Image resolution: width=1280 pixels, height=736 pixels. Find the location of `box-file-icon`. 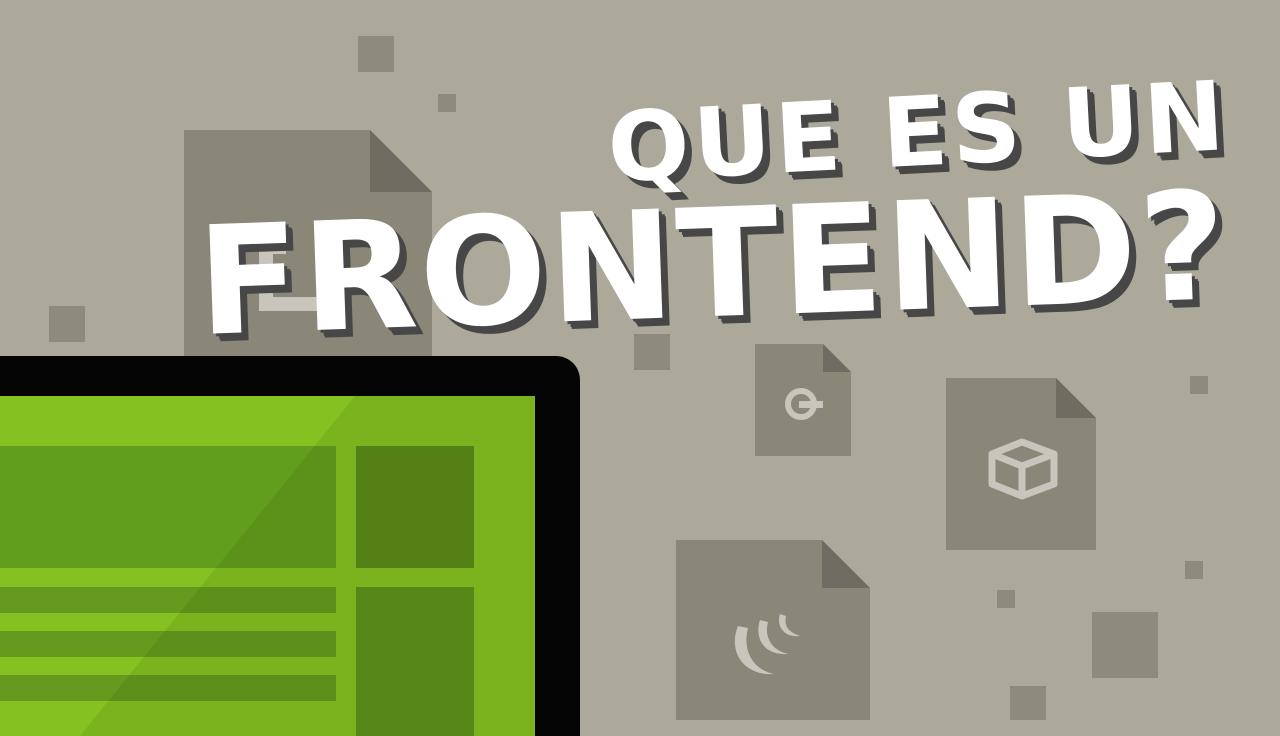

box-file-icon is located at coordinates (1021, 464).